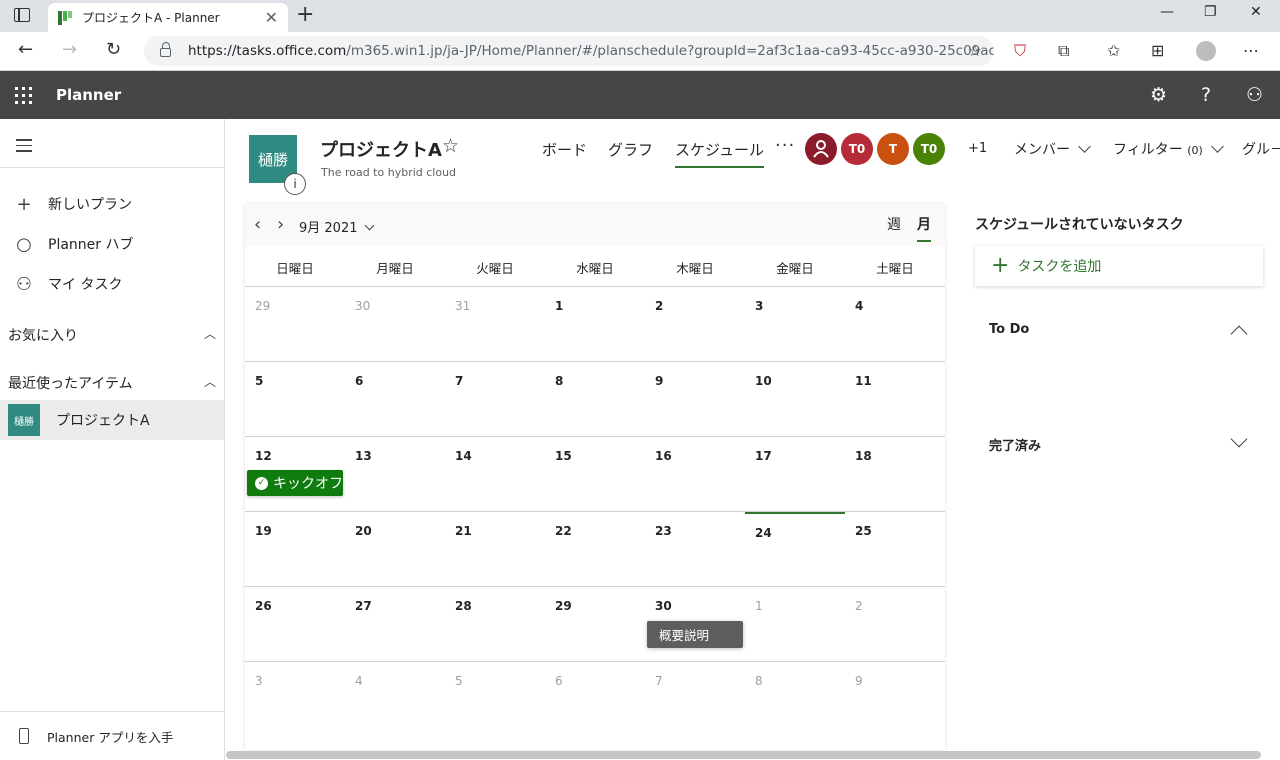  I want to click on app-launcher-icon, so click(23, 95).